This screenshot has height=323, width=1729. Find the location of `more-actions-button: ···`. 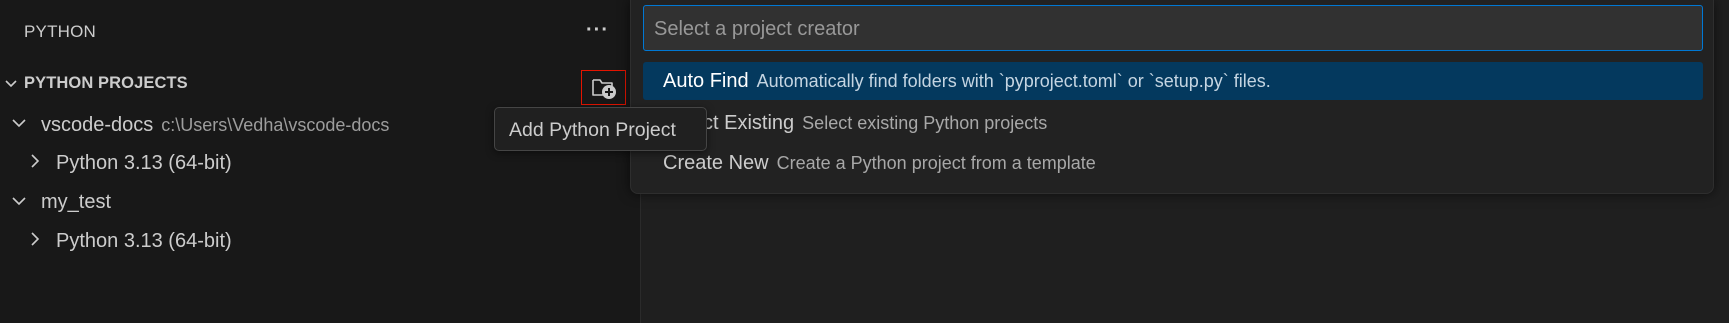

more-actions-button: ··· is located at coordinates (597, 30).